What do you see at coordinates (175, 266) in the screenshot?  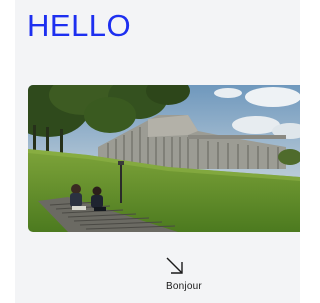 I see `arrow-down-right-icon` at bounding box center [175, 266].